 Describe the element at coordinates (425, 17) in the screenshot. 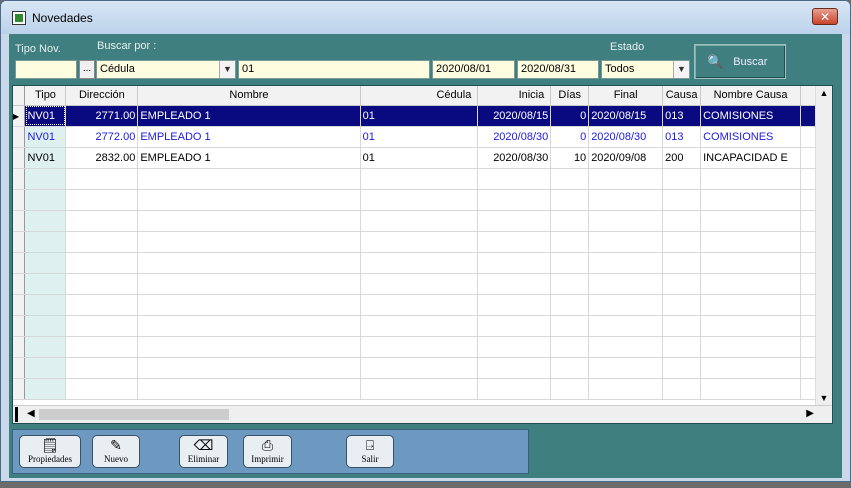

I see `title-bar: Novedades ✕` at that location.